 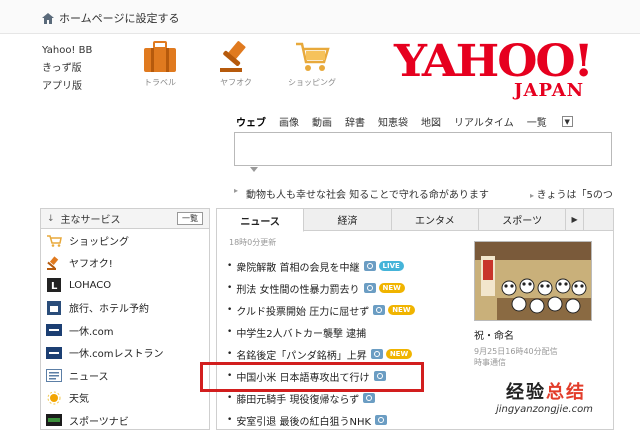 I want to click on sidebar-item-label: 旅行、ホテル予約, so click(x=109, y=310).